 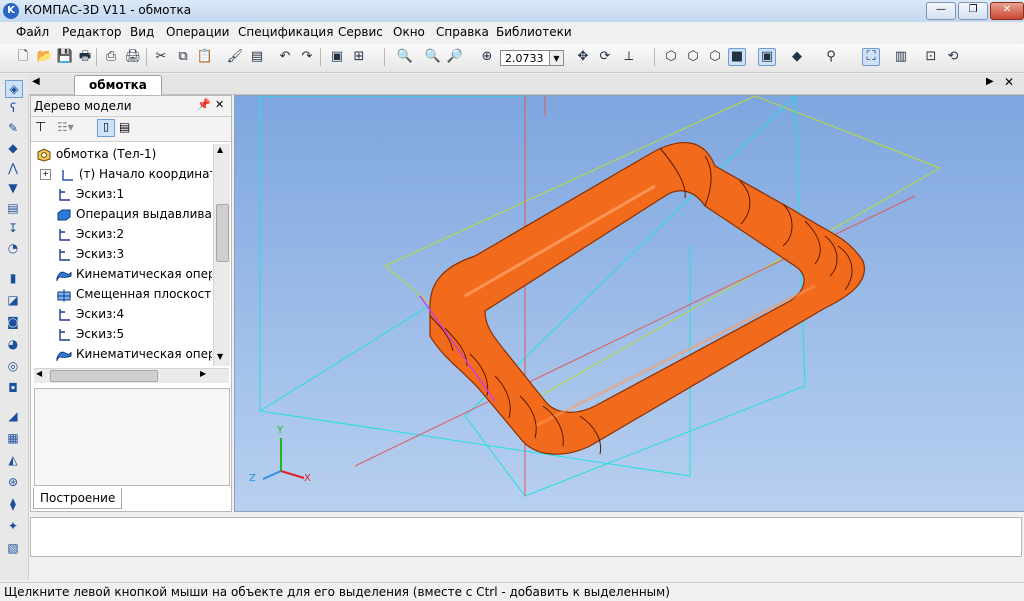 I want to click on tree-item-sketch-2: Эскиз:2, so click(x=90, y=234).